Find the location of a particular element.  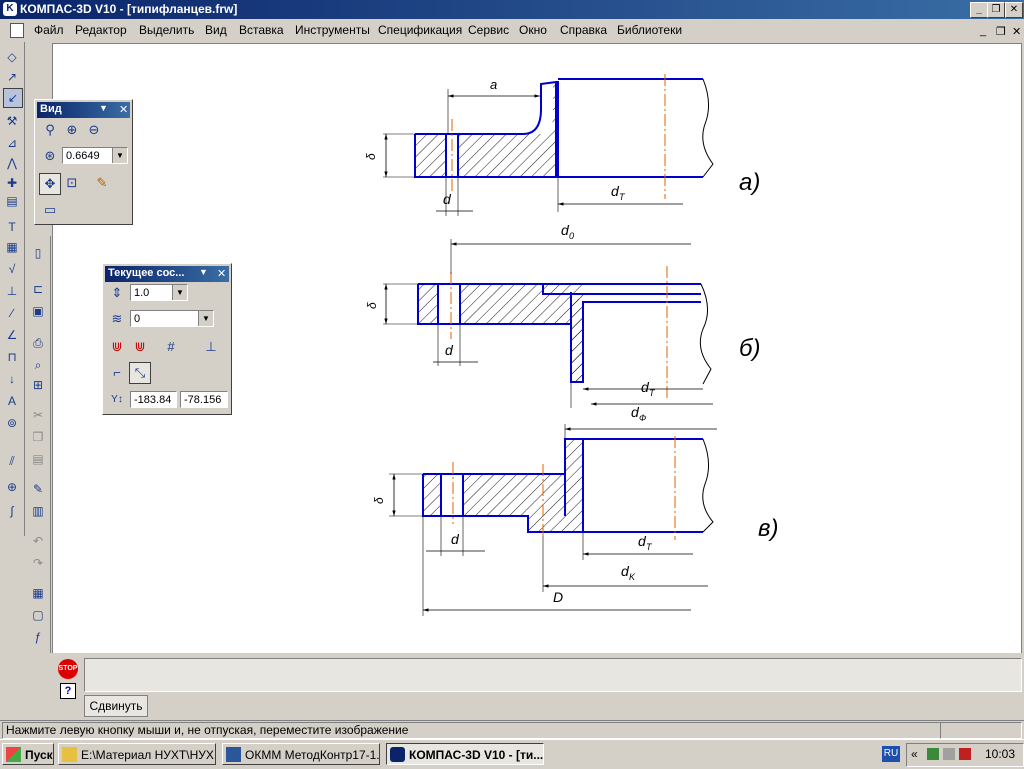

label-delta-v: δ is located at coordinates (379, 500).